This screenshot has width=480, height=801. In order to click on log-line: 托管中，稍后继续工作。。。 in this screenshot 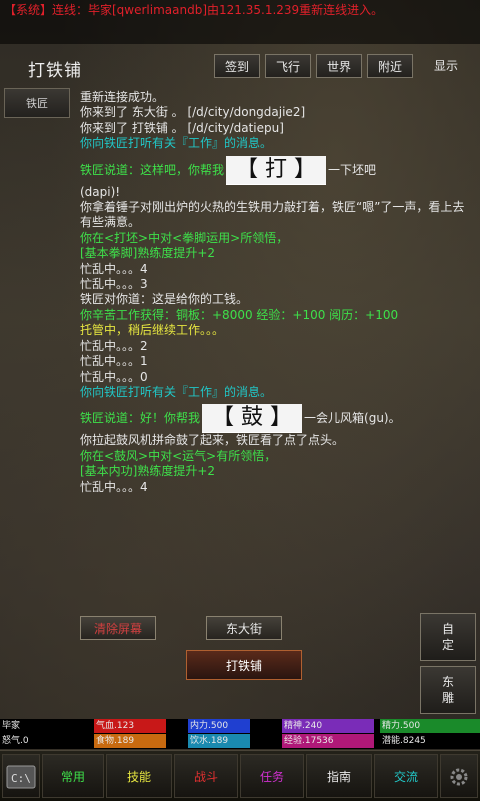, I will do `click(152, 330)`.